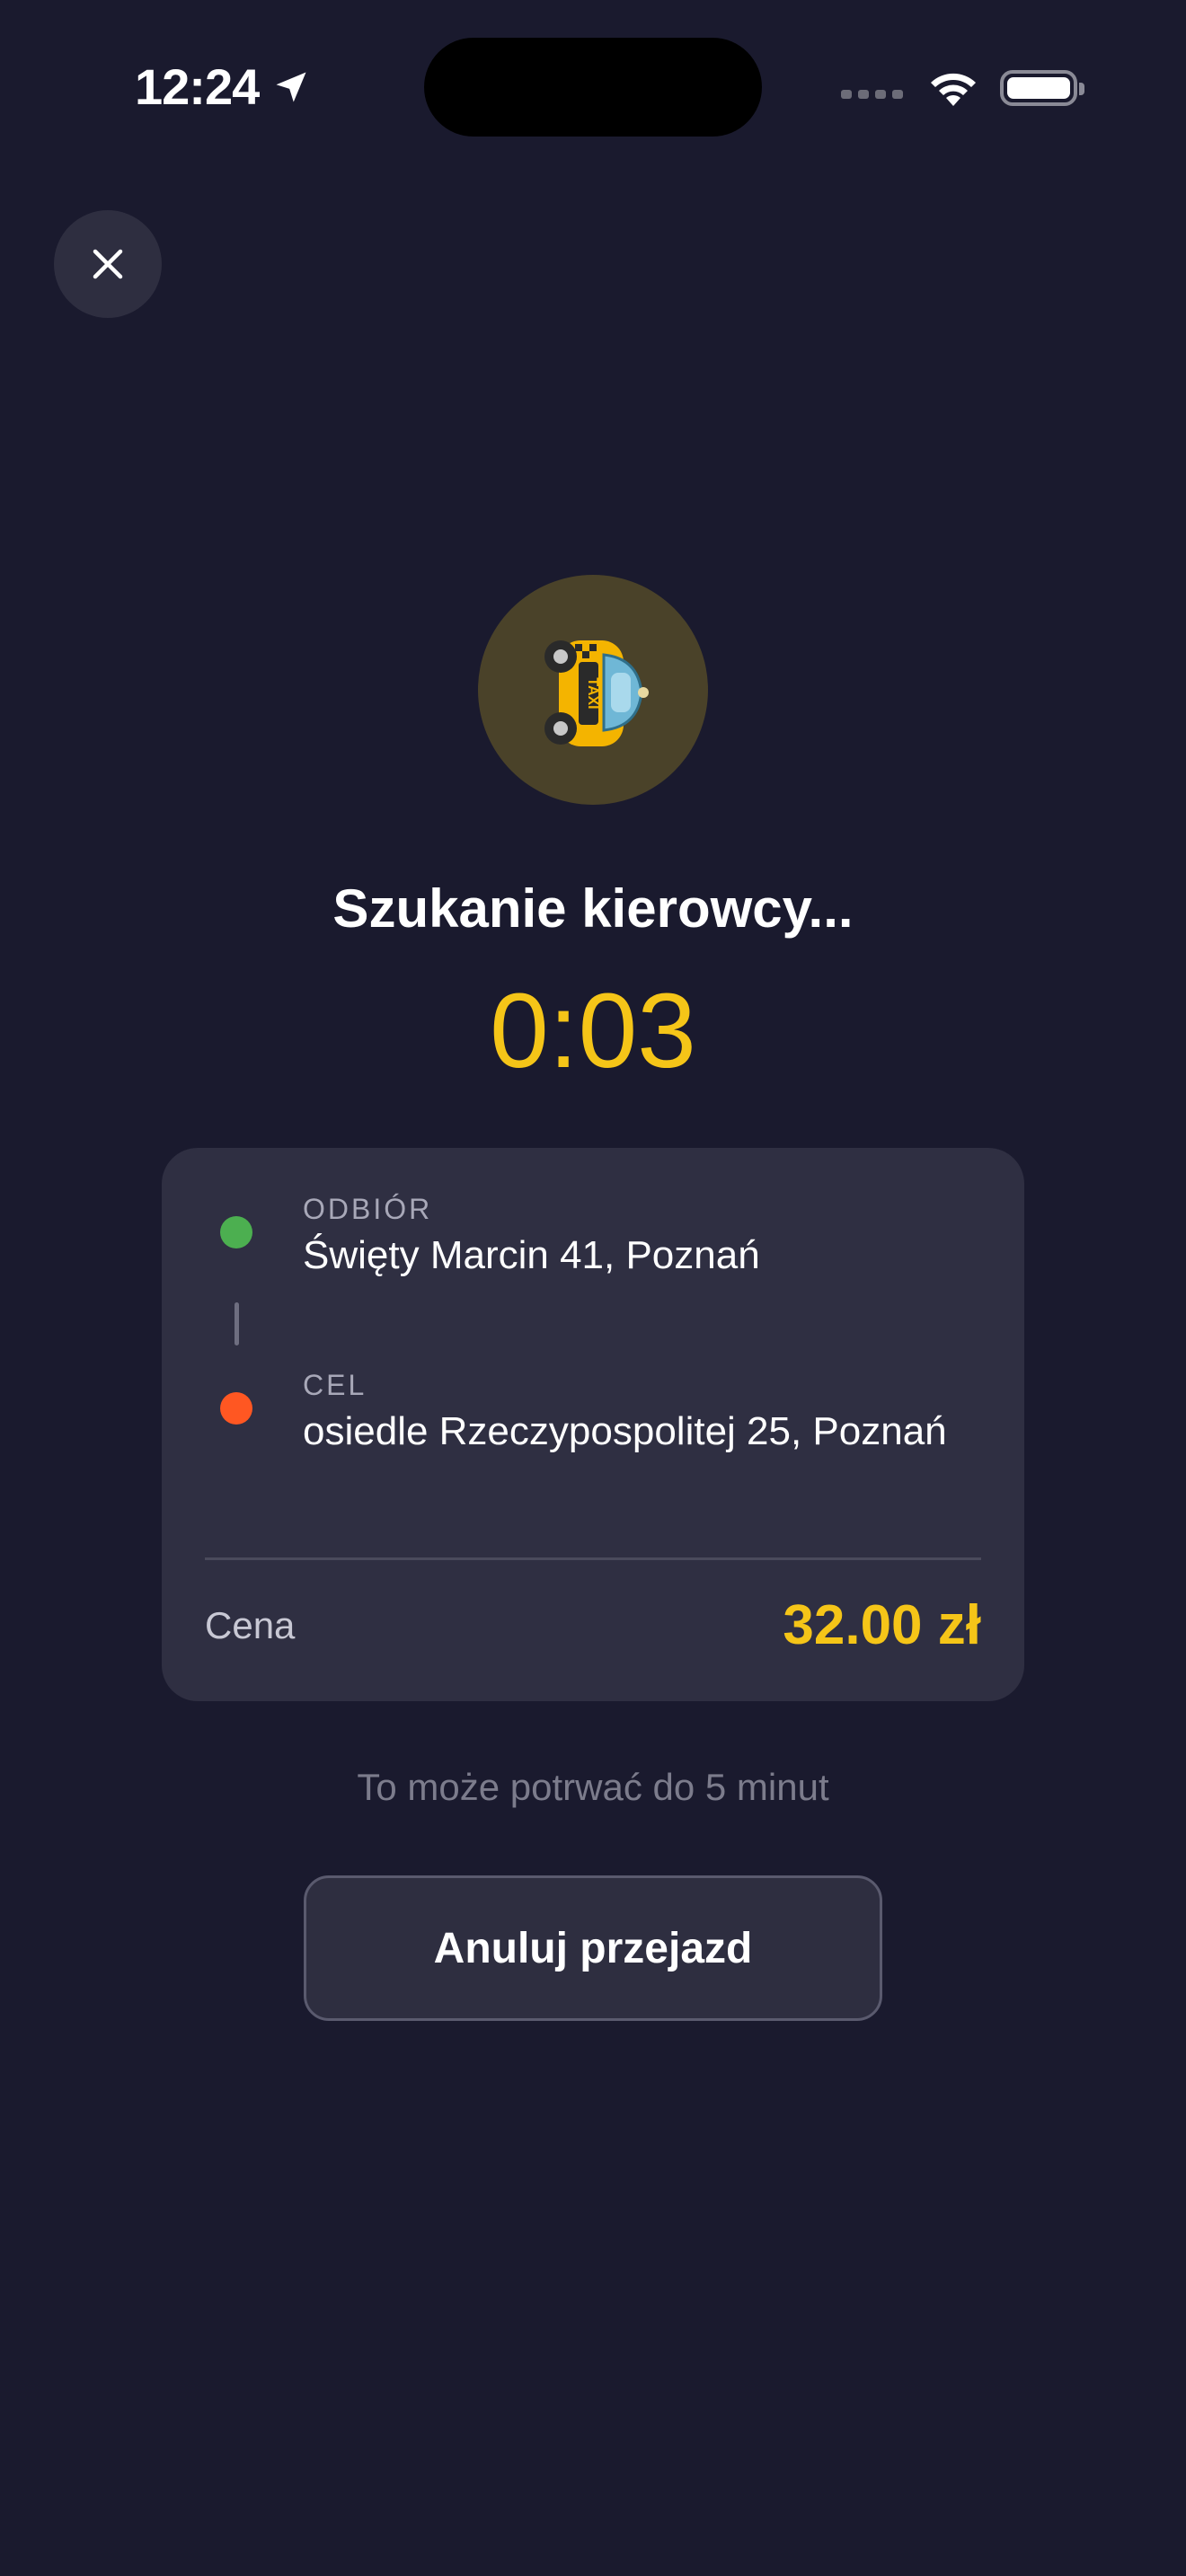  What do you see at coordinates (1042, 88) in the screenshot?
I see `battery-icon` at bounding box center [1042, 88].